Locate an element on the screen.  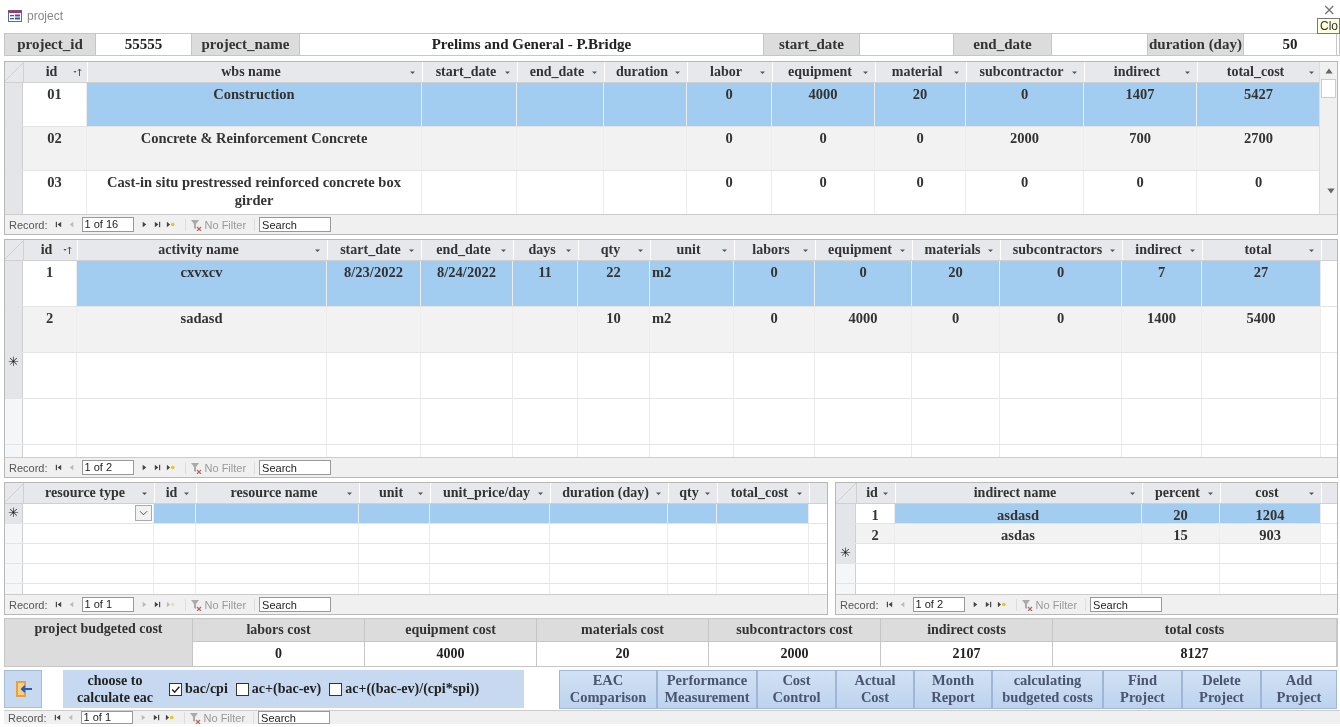
budget-value: 0 is located at coordinates (279, 653).